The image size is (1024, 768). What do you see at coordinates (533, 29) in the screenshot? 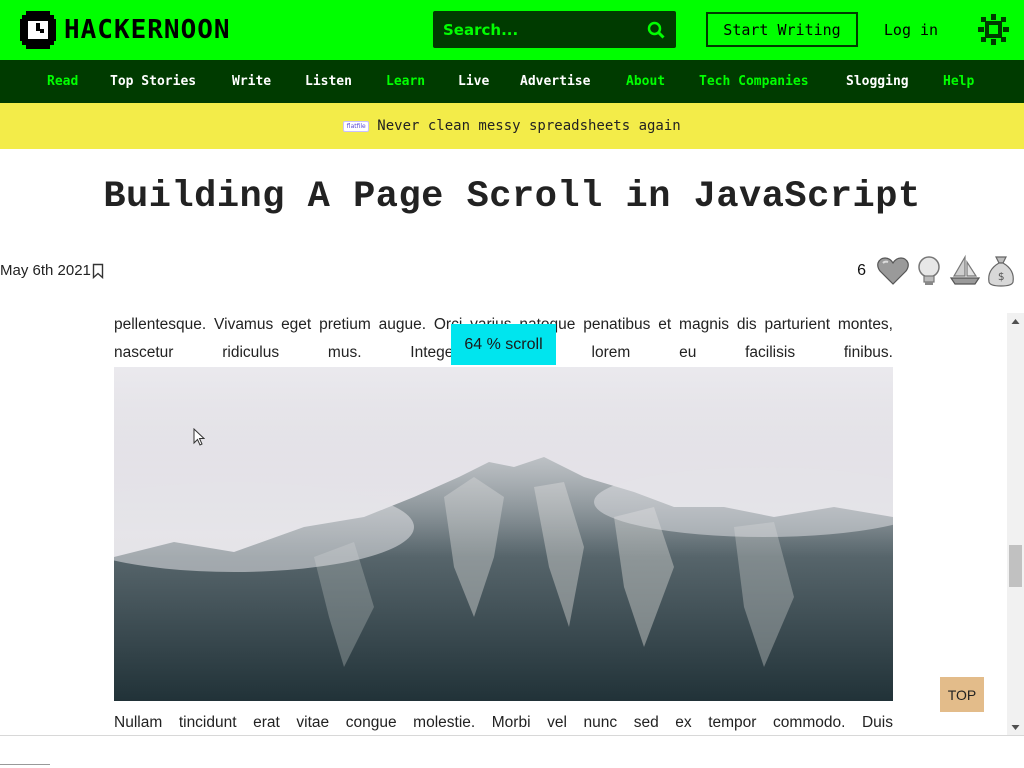
I see `search-input` at bounding box center [533, 29].